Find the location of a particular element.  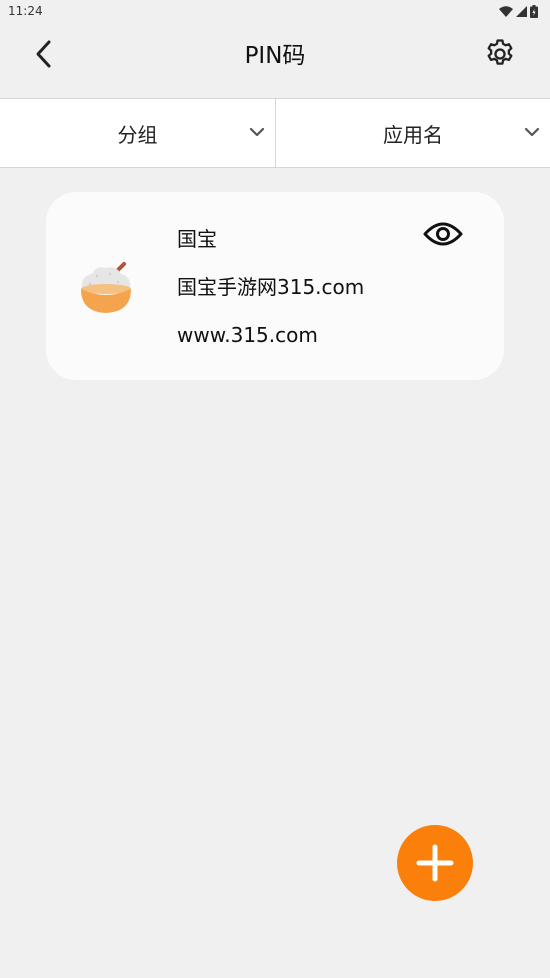

signal-icon is located at coordinates (521, 11).